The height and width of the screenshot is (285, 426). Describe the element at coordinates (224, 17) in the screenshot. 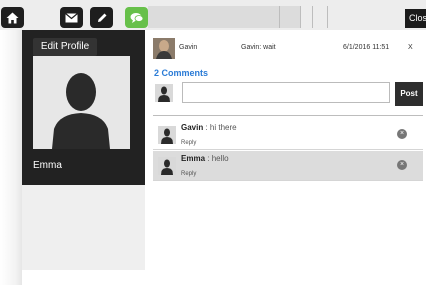

I see `toolbar-strip` at that location.